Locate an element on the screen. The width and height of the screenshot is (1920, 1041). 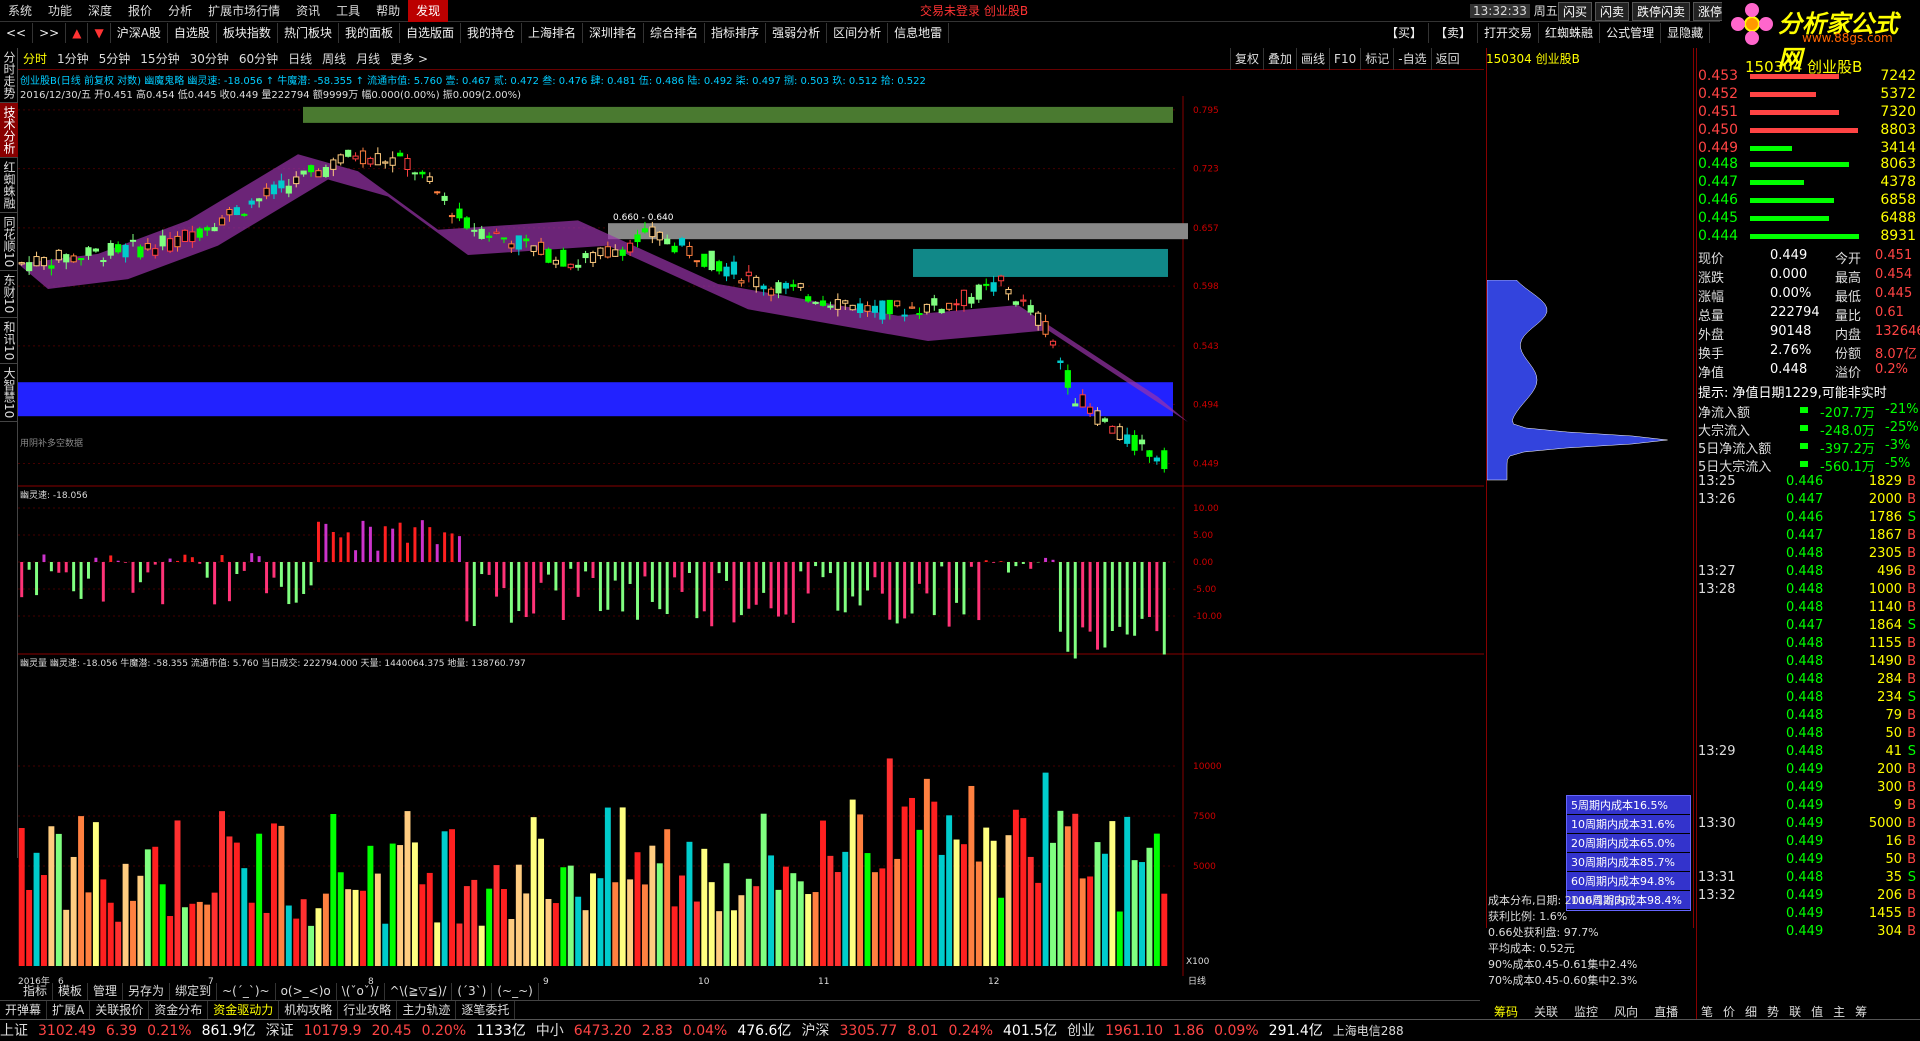
tool-3: F10 is located at coordinates (1344, 59).